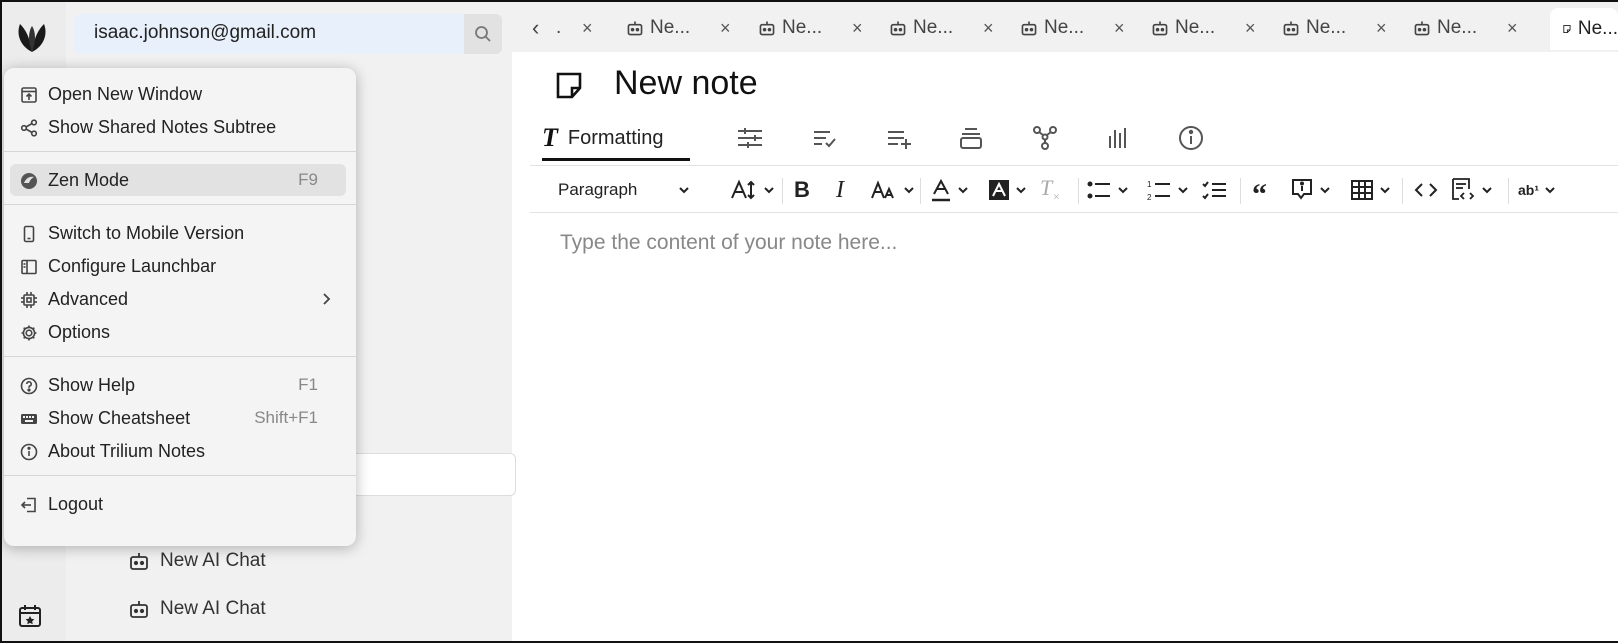 The width and height of the screenshot is (1618, 643). I want to click on menu-item-open-new-window: Open New Window, so click(178, 94).